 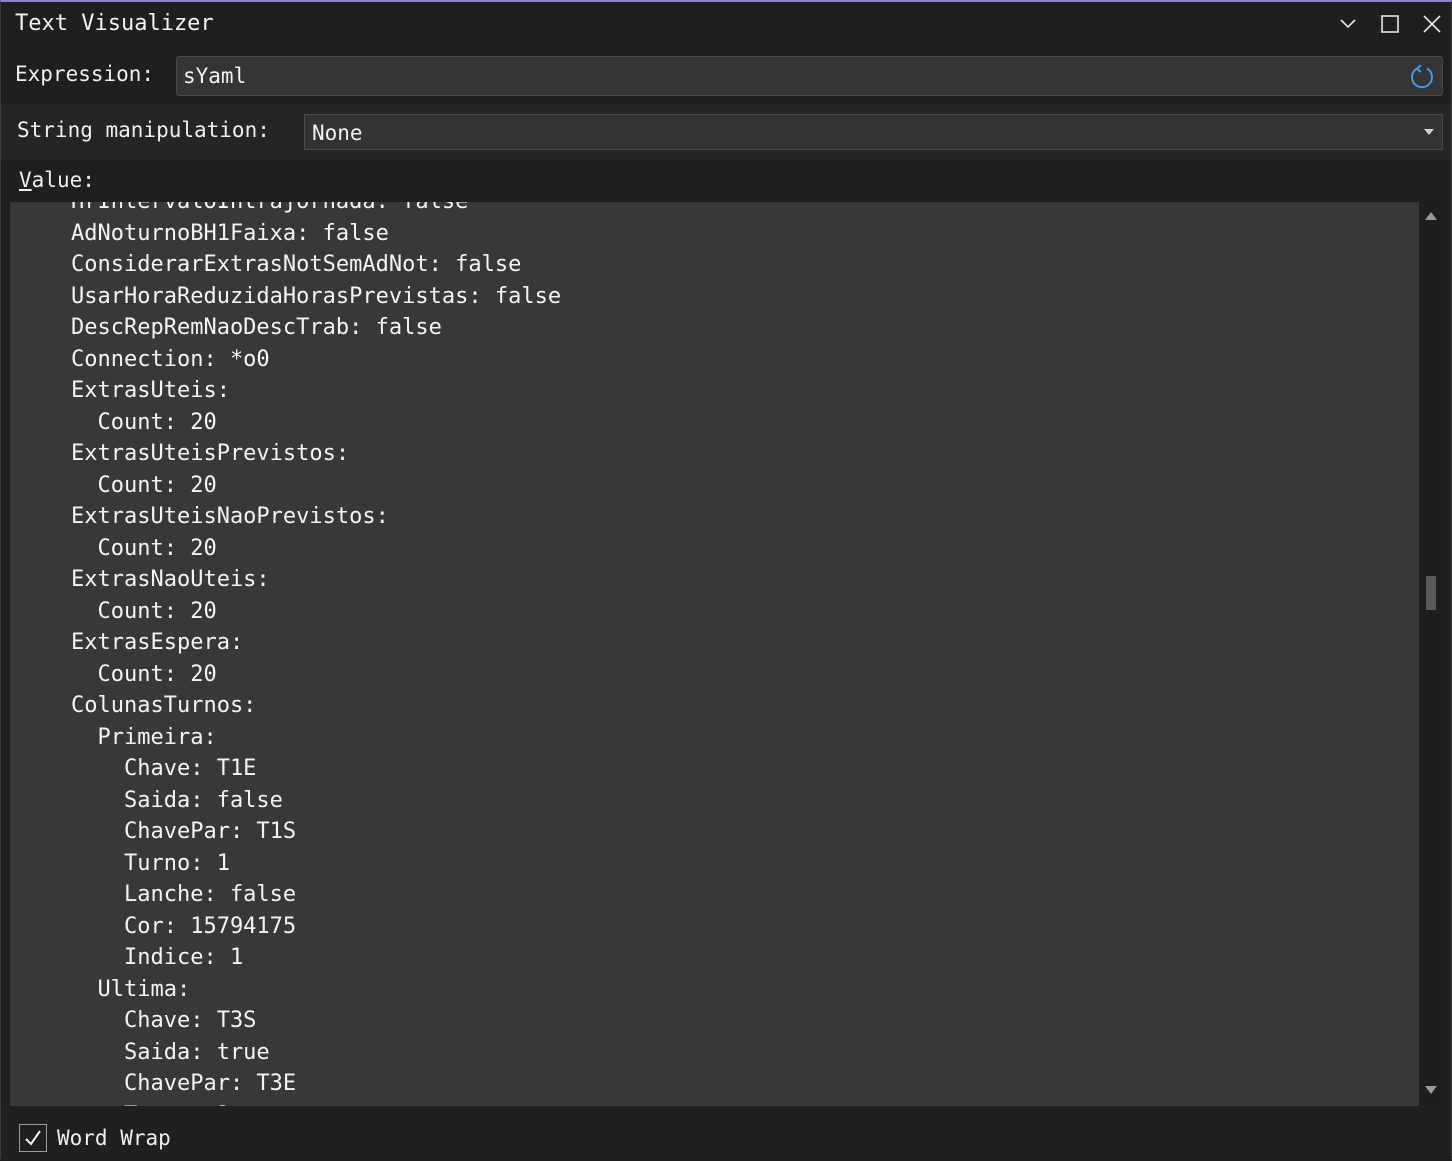 What do you see at coordinates (184, 831) in the screenshot?
I see `value-text-line: ChavePar: T1S` at bounding box center [184, 831].